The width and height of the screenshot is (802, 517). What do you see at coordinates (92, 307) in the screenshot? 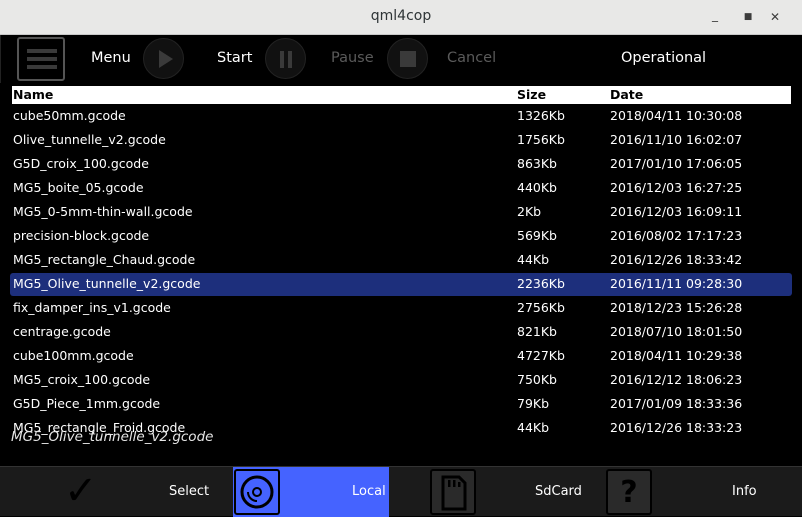
I see `file-name-cell: fix_damper_ins_v1.gcode` at bounding box center [92, 307].